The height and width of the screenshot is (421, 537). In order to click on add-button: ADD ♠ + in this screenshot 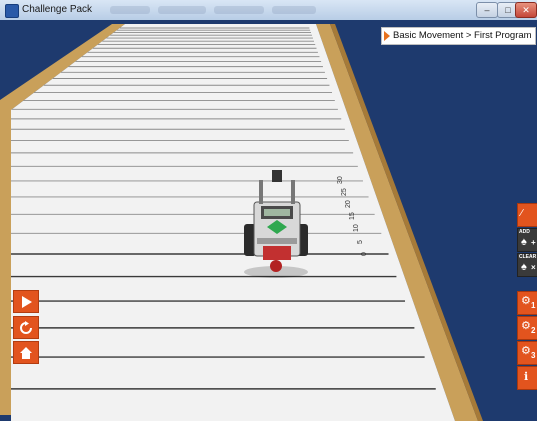, I will do `click(527, 240)`.